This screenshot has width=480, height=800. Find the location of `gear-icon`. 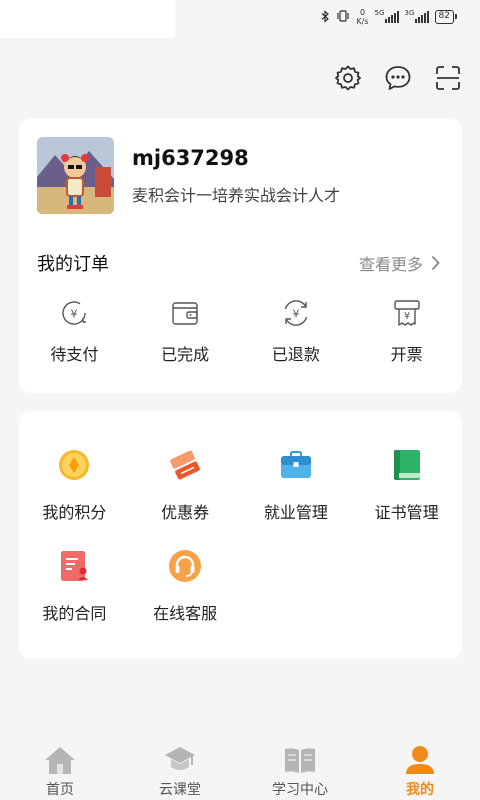

gear-icon is located at coordinates (348, 78).